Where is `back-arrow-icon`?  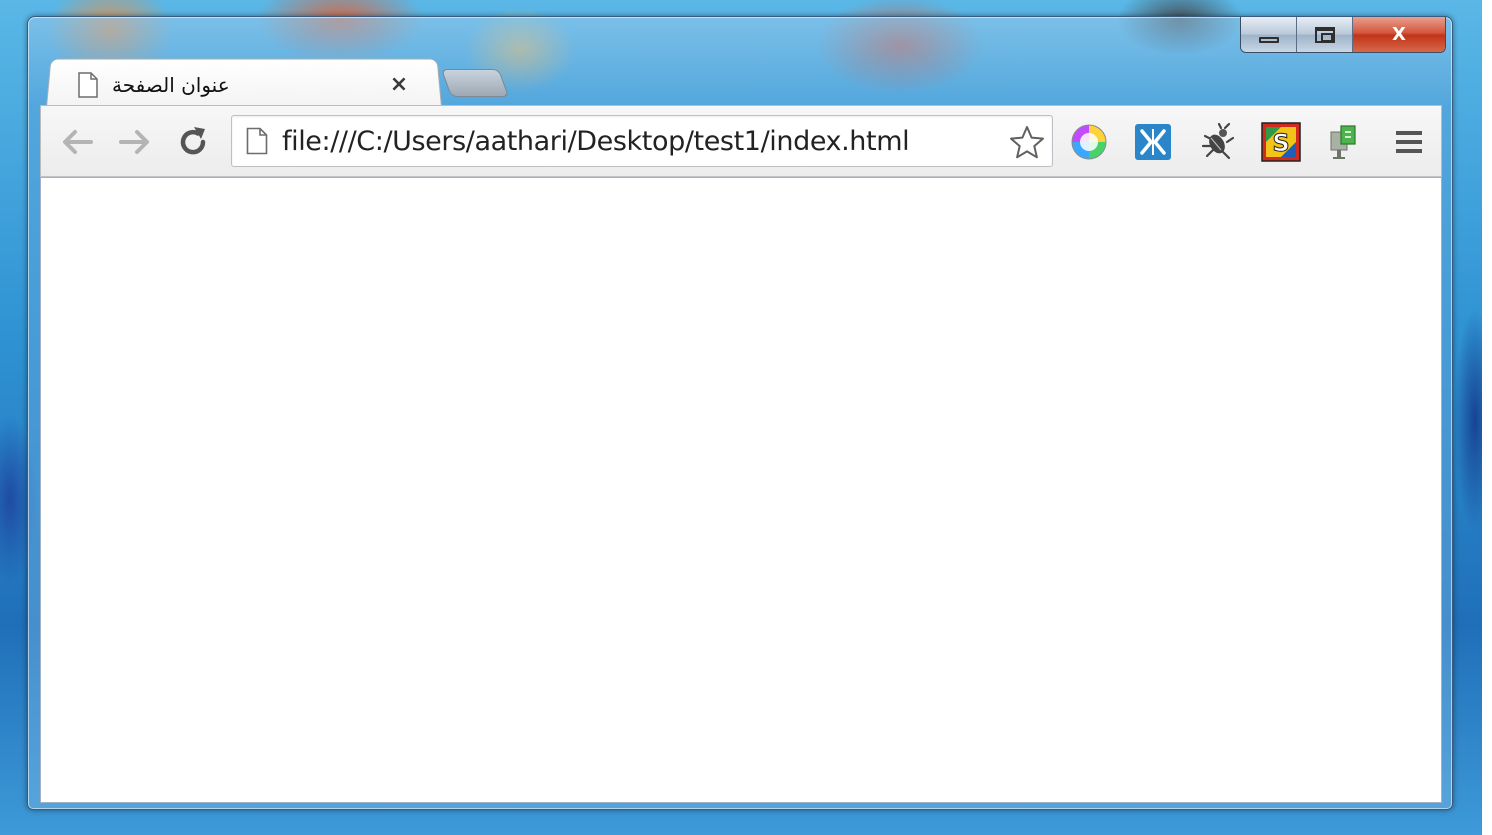 back-arrow-icon is located at coordinates (78, 142).